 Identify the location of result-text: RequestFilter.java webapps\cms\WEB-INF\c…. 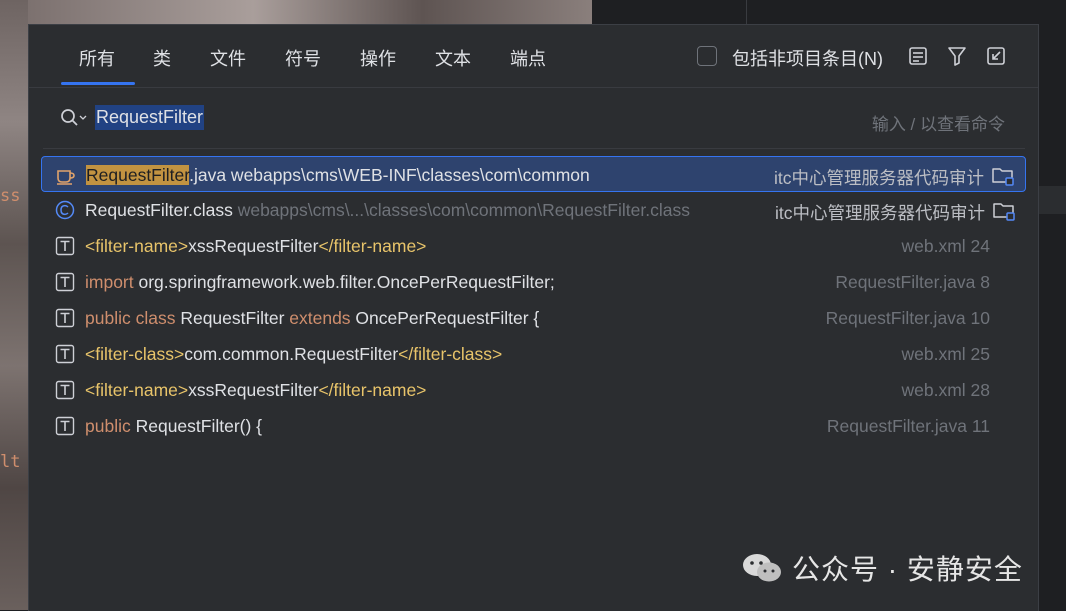
(338, 175).